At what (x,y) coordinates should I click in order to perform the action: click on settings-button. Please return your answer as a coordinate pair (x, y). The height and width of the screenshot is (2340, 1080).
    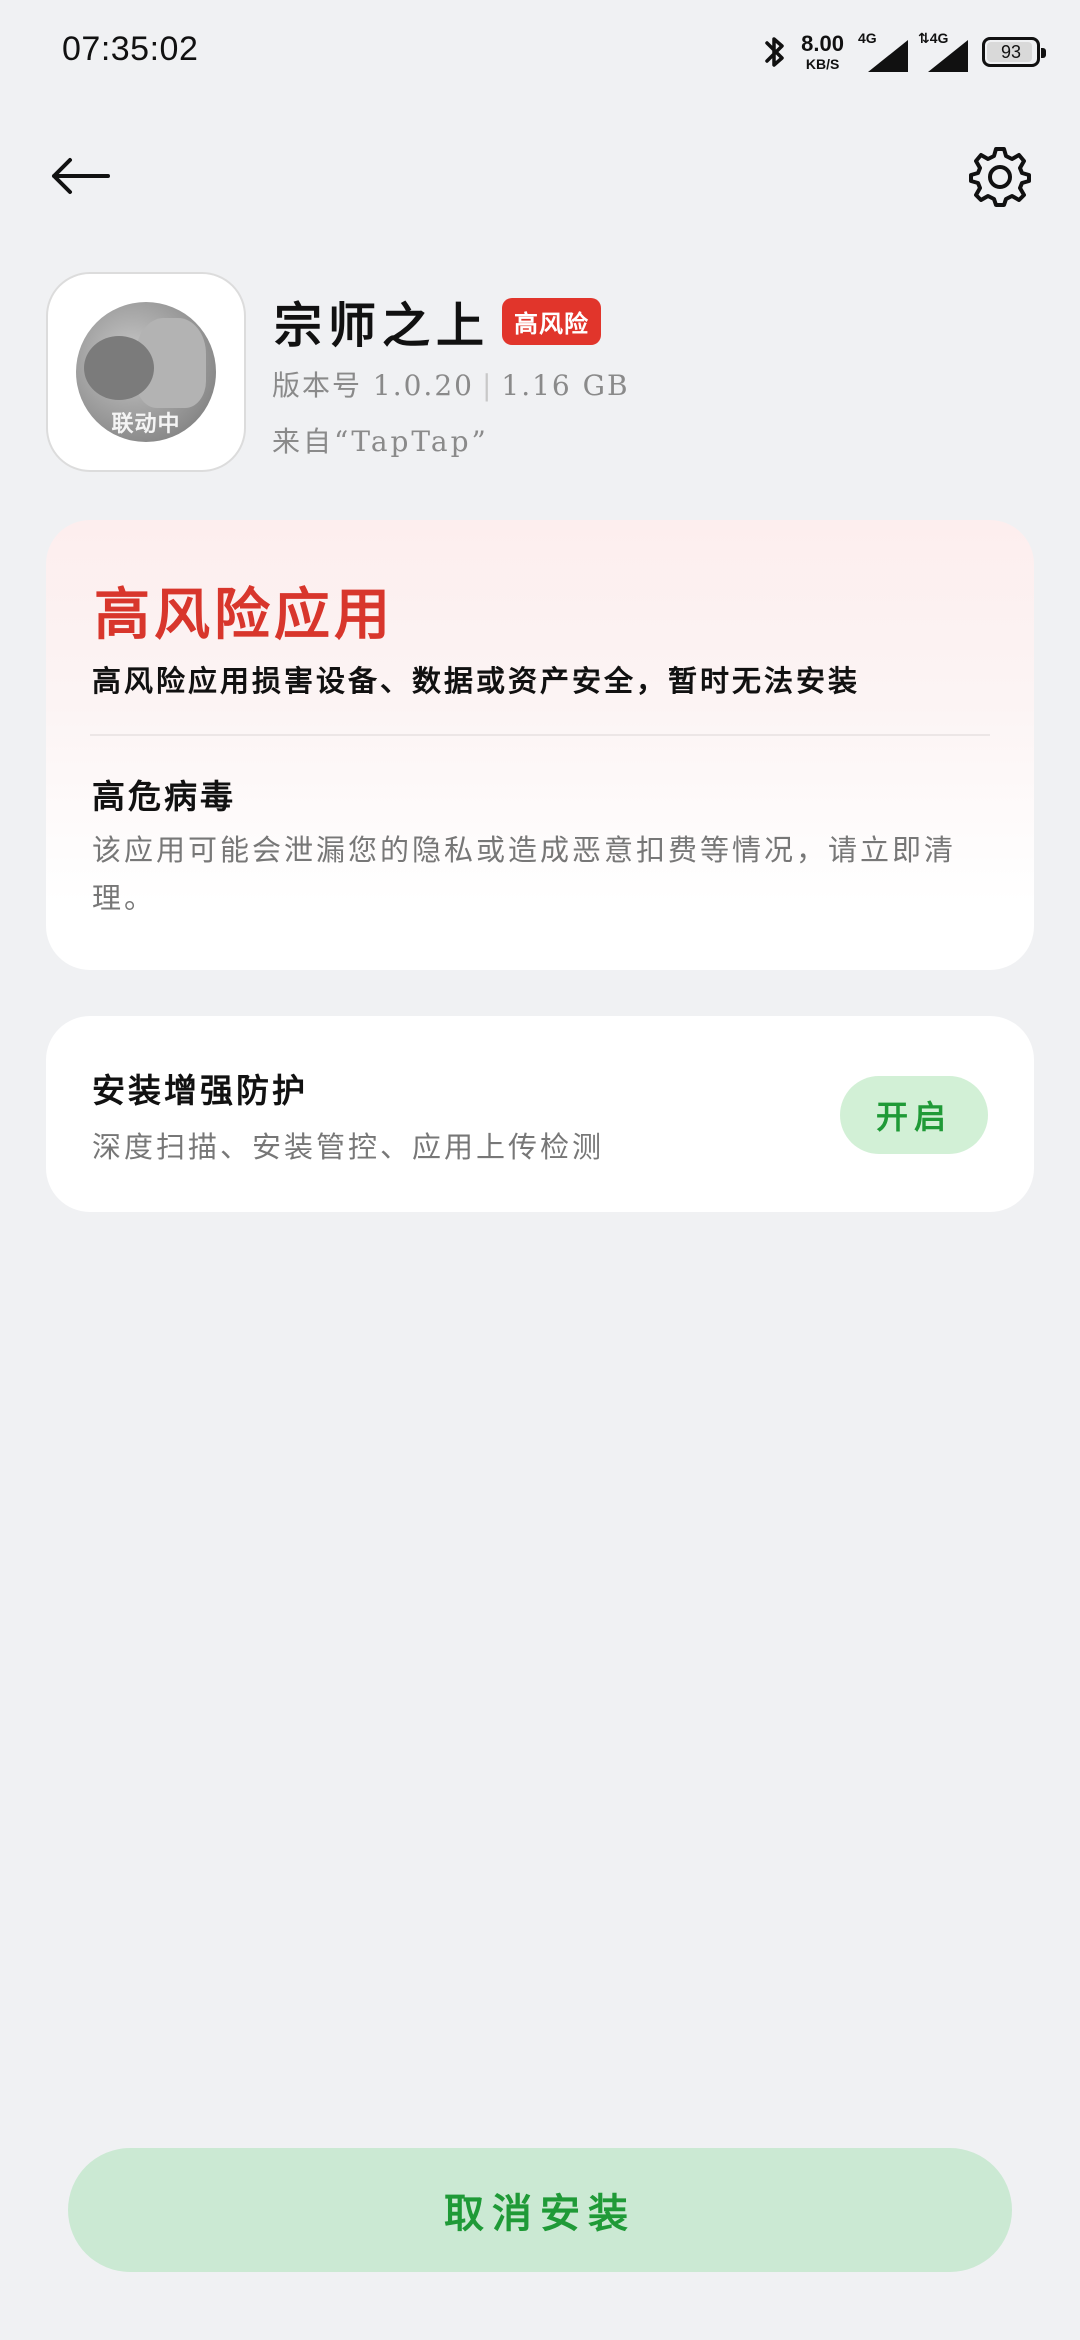
    Looking at the image, I should click on (1000, 176).